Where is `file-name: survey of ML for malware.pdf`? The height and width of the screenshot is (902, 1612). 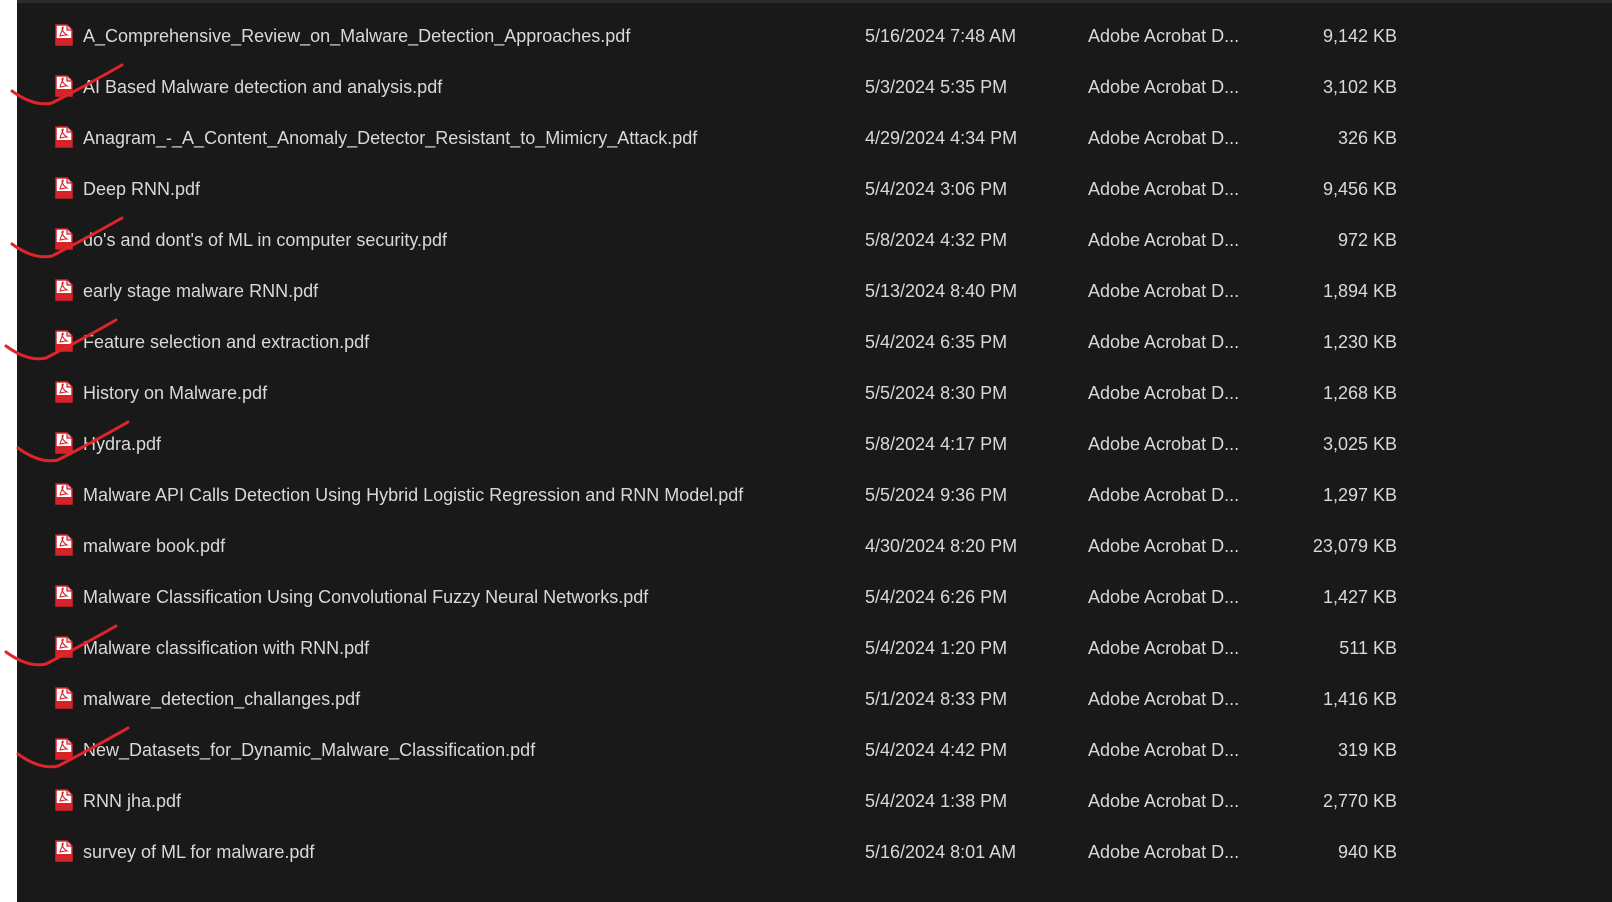
file-name: survey of ML for malware.pdf is located at coordinates (199, 852).